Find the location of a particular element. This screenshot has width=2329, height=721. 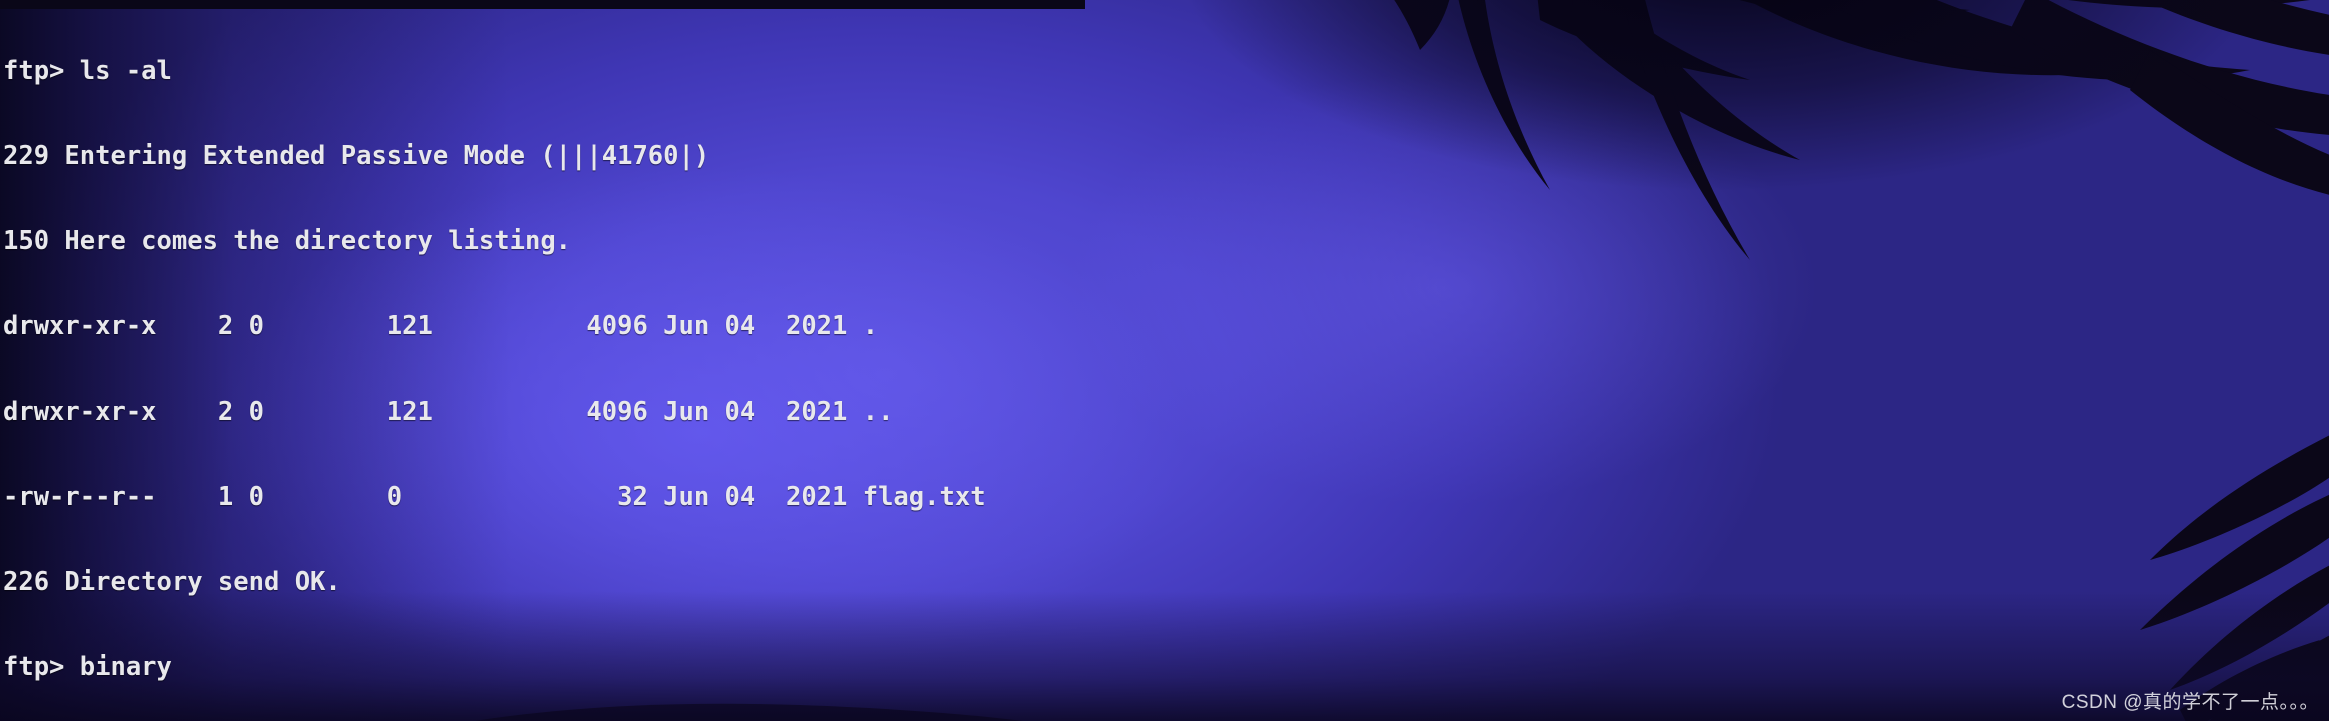

terminal-line: 226 Directory send OK. is located at coordinates (172, 582).